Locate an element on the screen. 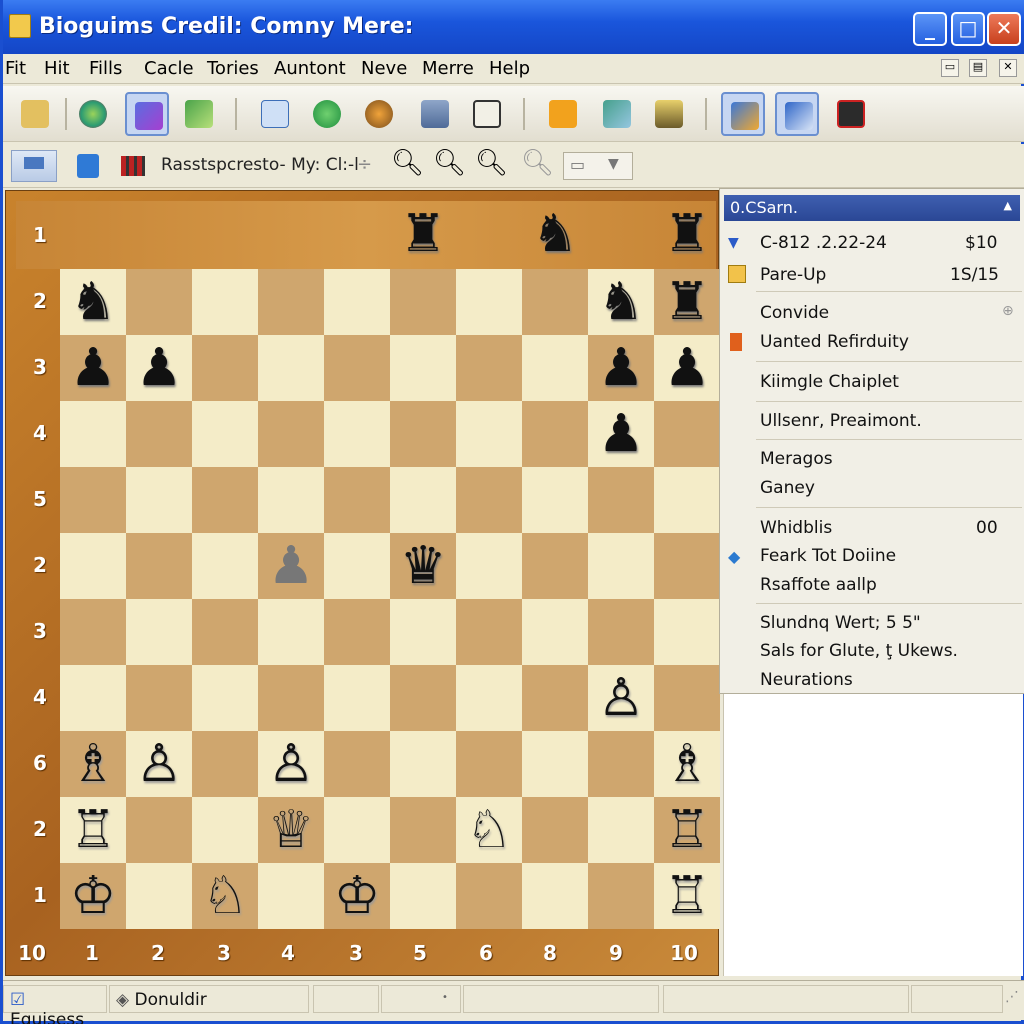 The height and width of the screenshot is (1024, 1024). white-queen-icon: ♕ is located at coordinates (291, 830).